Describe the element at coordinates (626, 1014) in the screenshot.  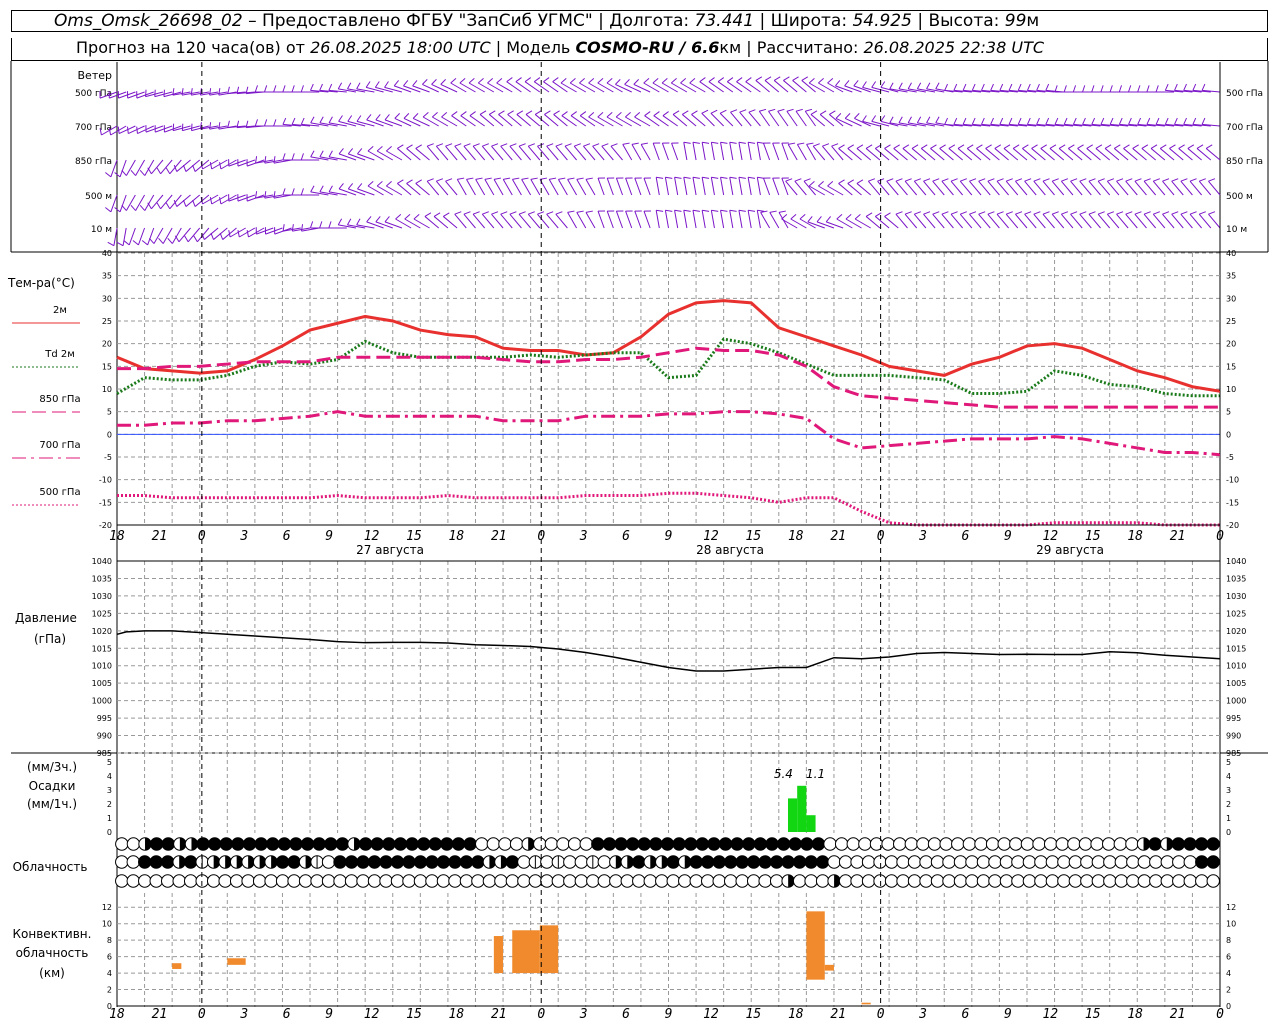
I see `conv-xtick-12: 6` at that location.